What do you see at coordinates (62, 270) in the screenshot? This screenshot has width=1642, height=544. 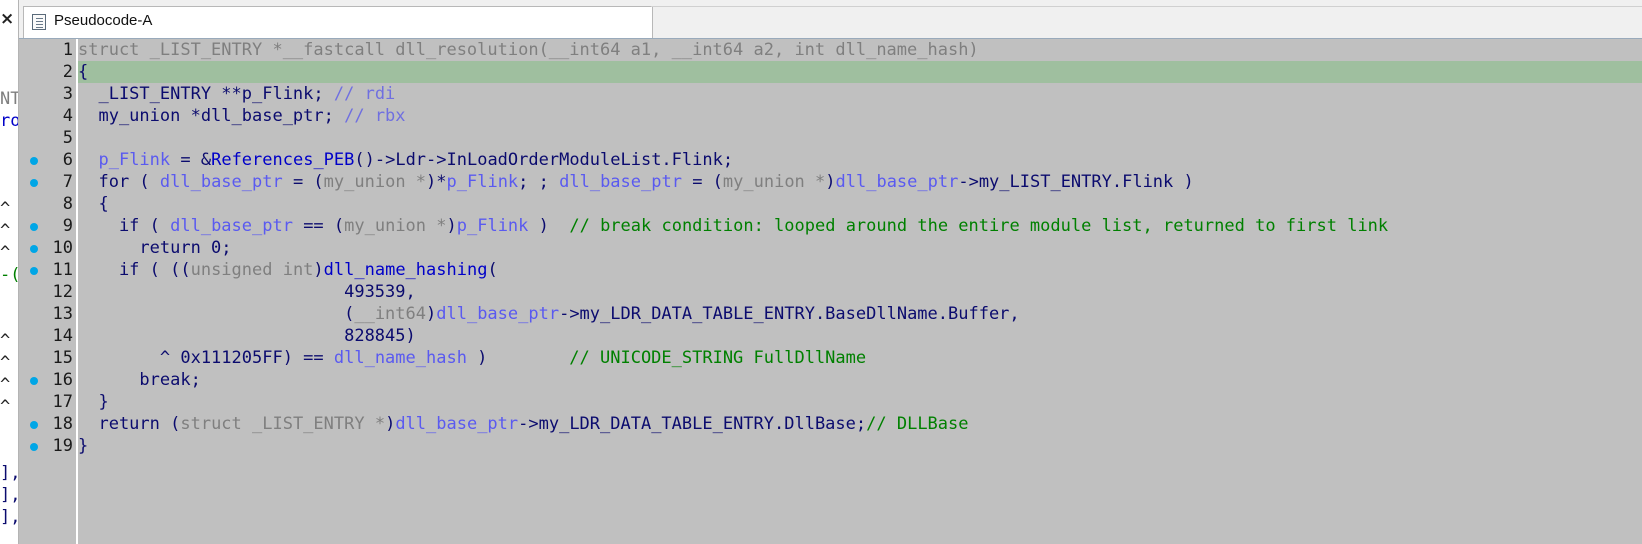 I see `line-number: 11` at bounding box center [62, 270].